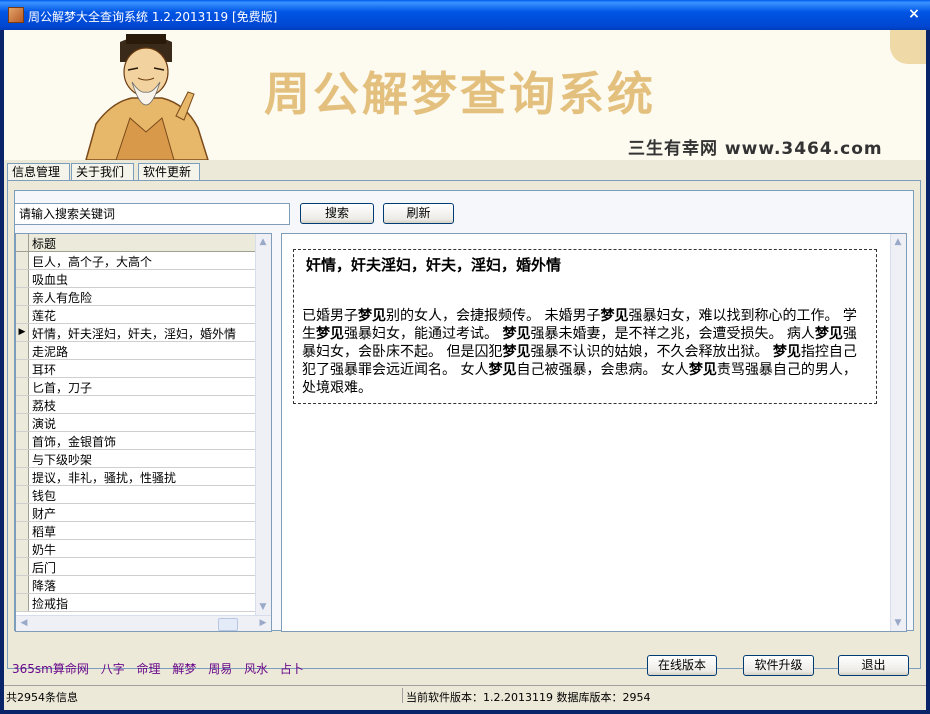 The width and height of the screenshot is (930, 714). What do you see at coordinates (62, 460) in the screenshot?
I see `list-item-label: 与下级吵架` at bounding box center [62, 460].